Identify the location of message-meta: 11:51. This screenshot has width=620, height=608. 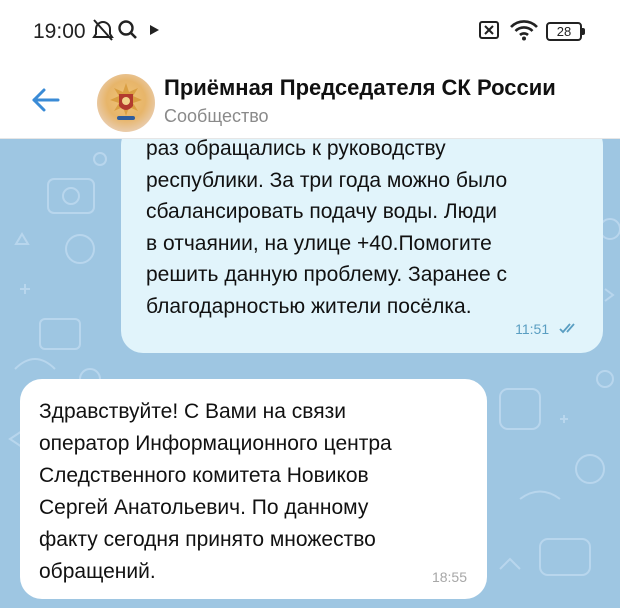
(544, 329).